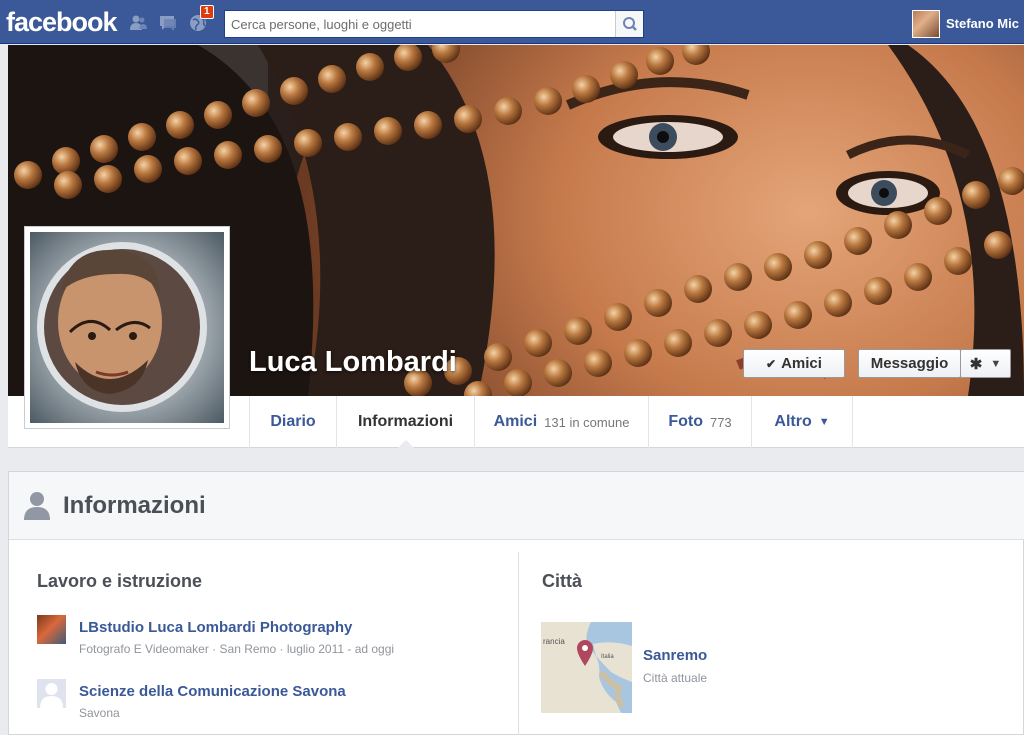 This screenshot has width=1024, height=735. Describe the element at coordinates (120, 581) in the screenshot. I see `work-education-title: Lavoro e istruzione` at that location.